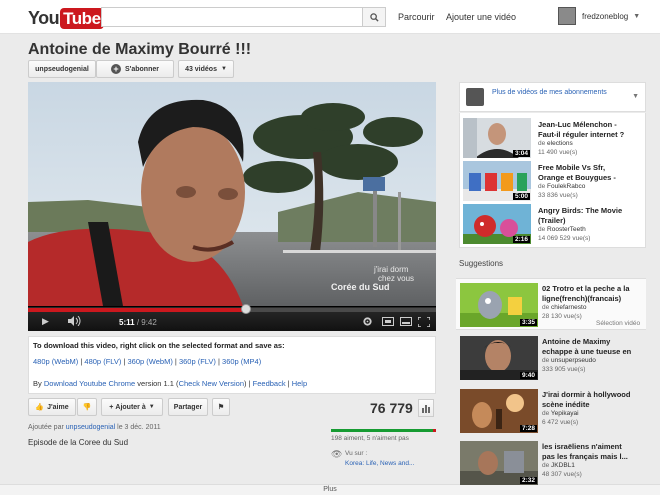 The width and height of the screenshot is (660, 495). I want to click on volume-icon, so click(75, 321).